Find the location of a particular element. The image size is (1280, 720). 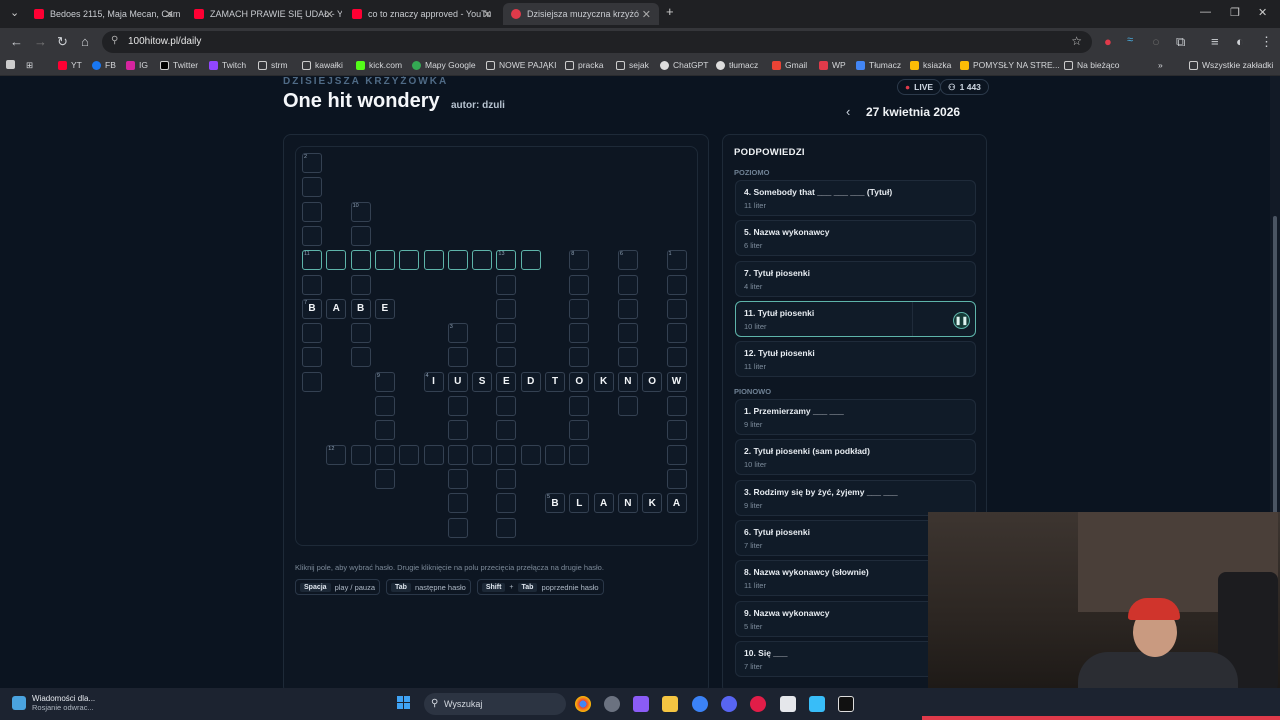

bookmark-ig: IG is located at coordinates (137, 65).